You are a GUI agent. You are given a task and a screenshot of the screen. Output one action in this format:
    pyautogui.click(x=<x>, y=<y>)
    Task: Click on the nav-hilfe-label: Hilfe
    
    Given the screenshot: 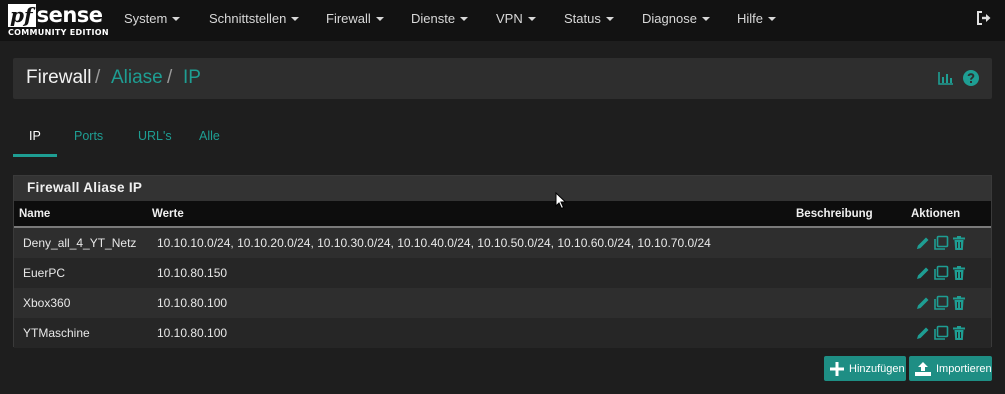 What is the action you would take?
    pyautogui.click(x=750, y=18)
    